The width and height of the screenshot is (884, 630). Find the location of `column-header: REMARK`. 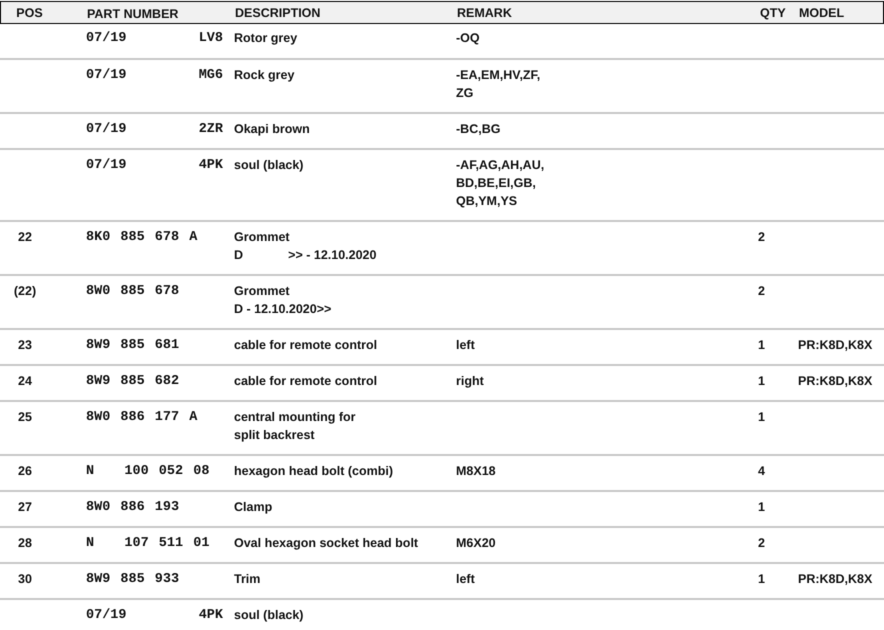

column-header: REMARK is located at coordinates (484, 13).